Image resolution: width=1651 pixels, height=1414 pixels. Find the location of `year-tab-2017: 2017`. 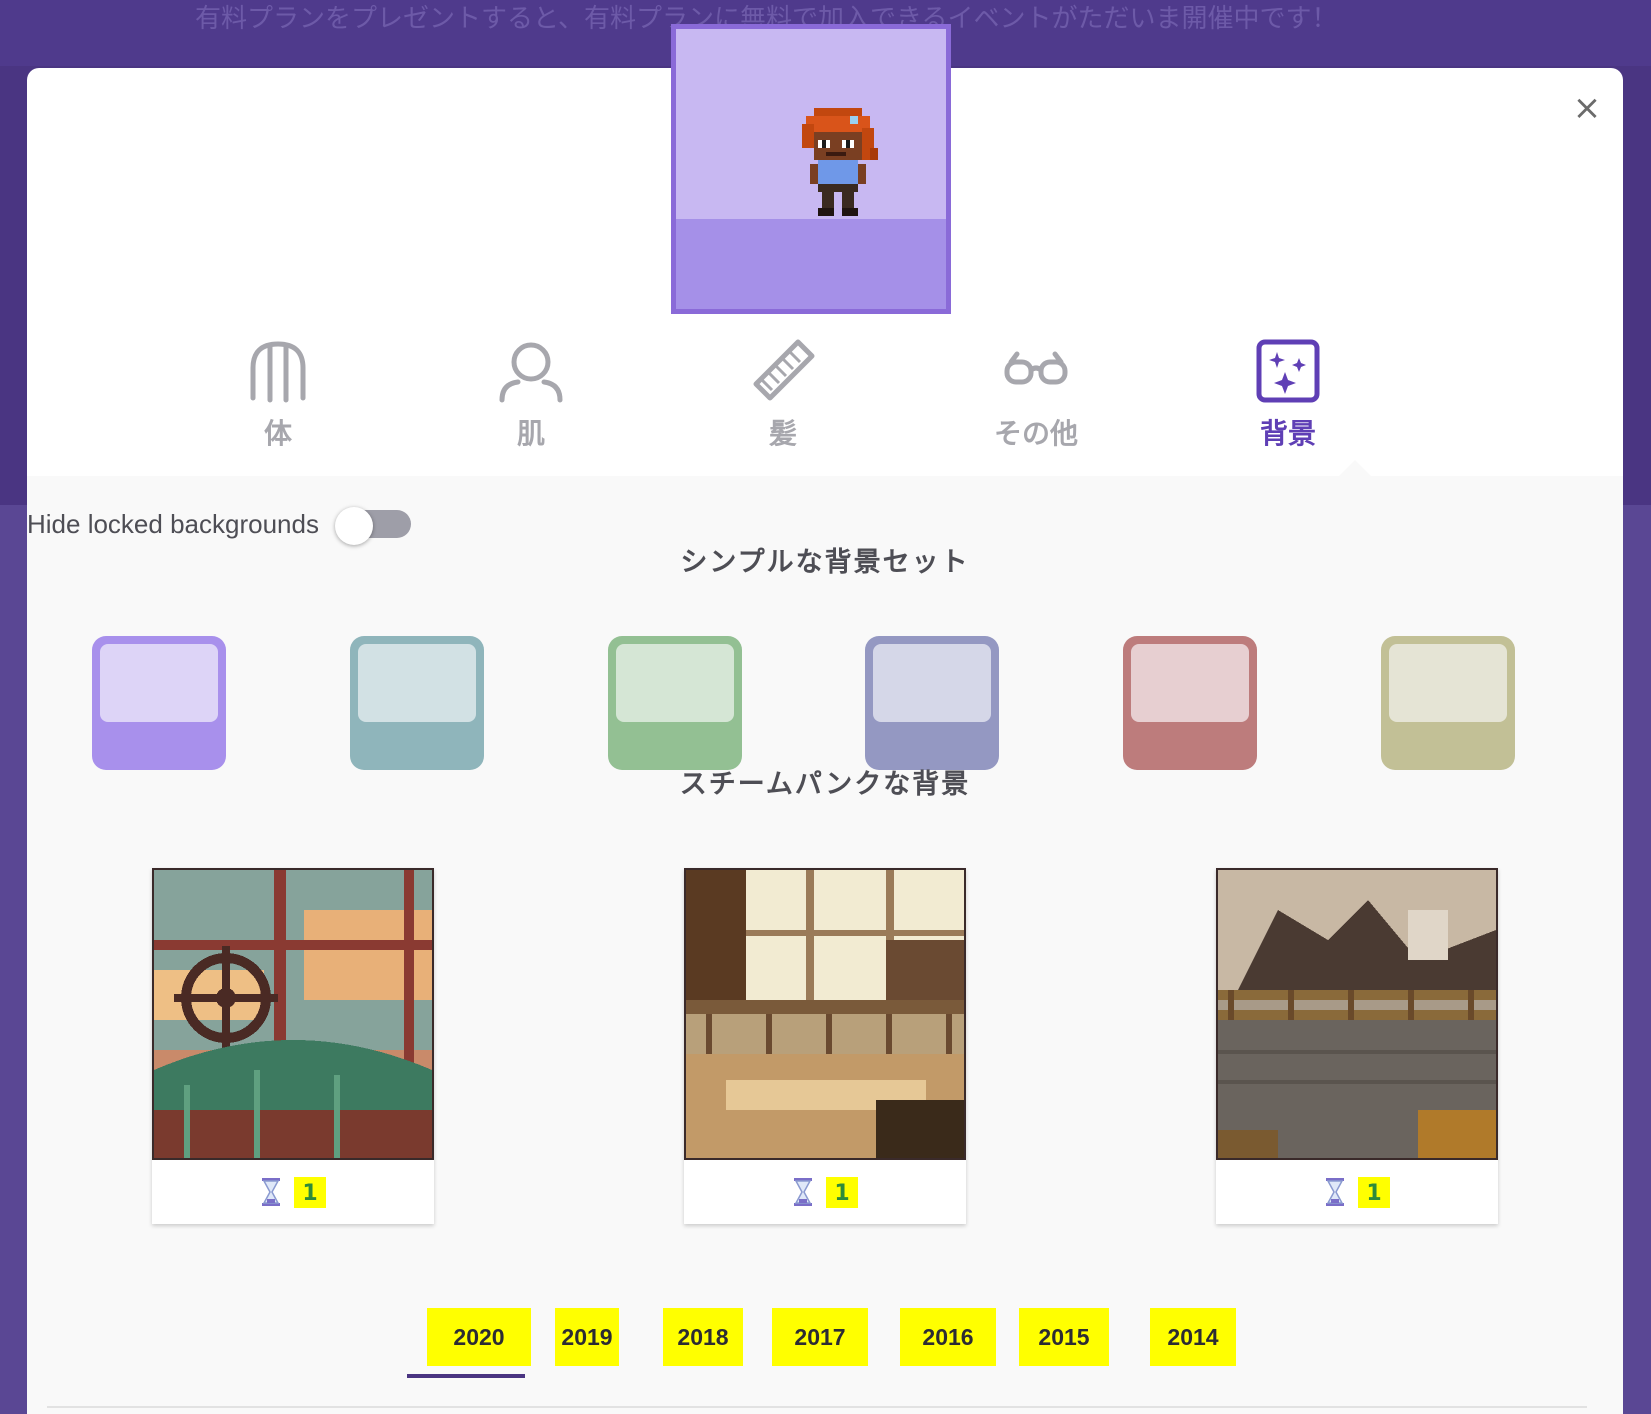

year-tab-2017: 2017 is located at coordinates (820, 1337).